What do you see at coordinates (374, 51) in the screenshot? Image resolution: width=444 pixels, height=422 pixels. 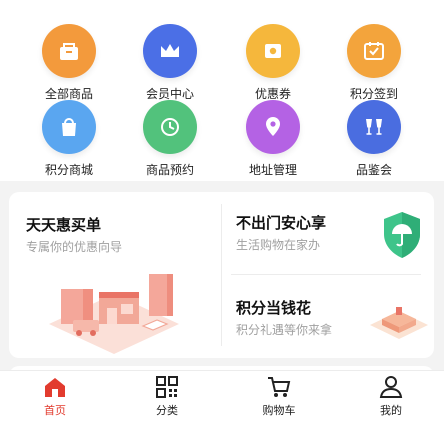 I see `calendar-check-icon` at bounding box center [374, 51].